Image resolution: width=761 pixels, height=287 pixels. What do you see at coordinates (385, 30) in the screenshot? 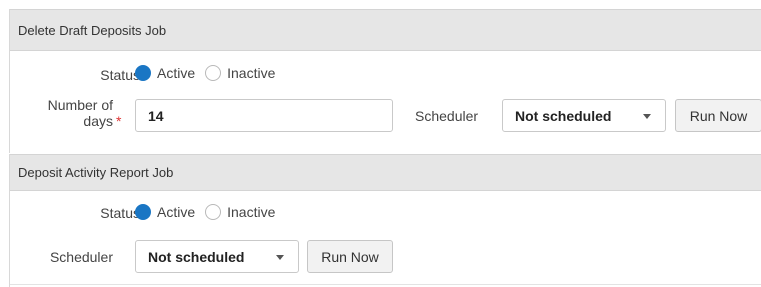
I see `section-header-delete-draft: Delete Draft Deposits Job` at bounding box center [385, 30].